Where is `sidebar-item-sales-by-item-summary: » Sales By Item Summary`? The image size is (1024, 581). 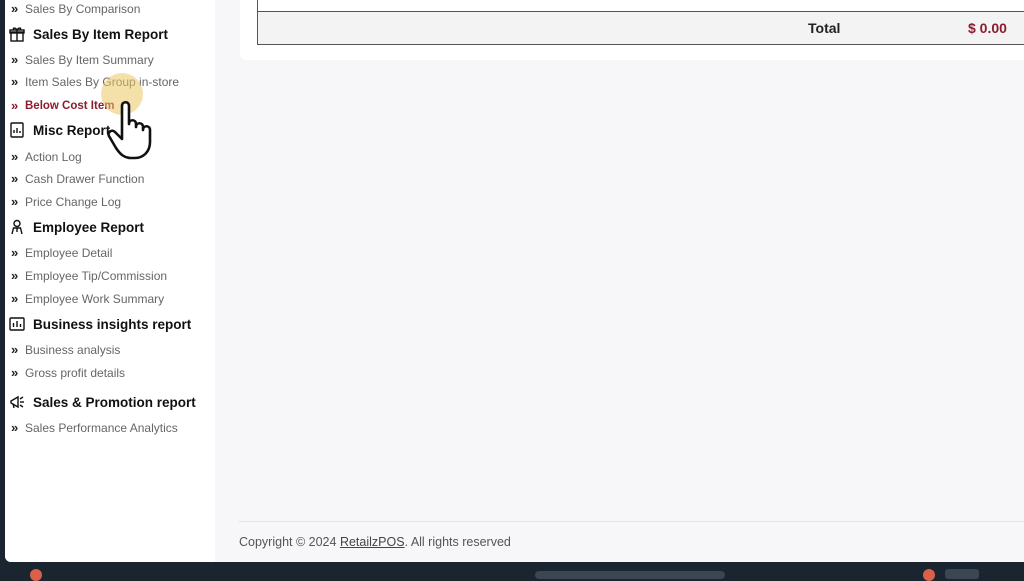 sidebar-item-sales-by-item-summary: » Sales By Item Summary is located at coordinates (82, 60).